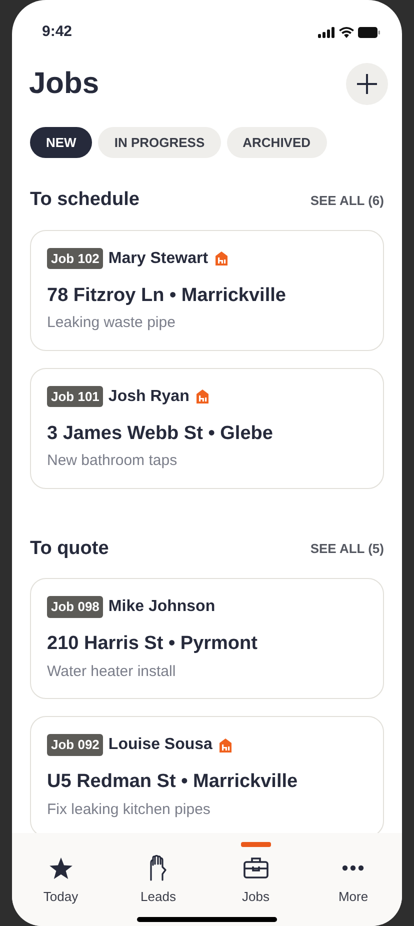 The image size is (414, 926). What do you see at coordinates (255, 868) in the screenshot?
I see `toolbox-icon` at bounding box center [255, 868].